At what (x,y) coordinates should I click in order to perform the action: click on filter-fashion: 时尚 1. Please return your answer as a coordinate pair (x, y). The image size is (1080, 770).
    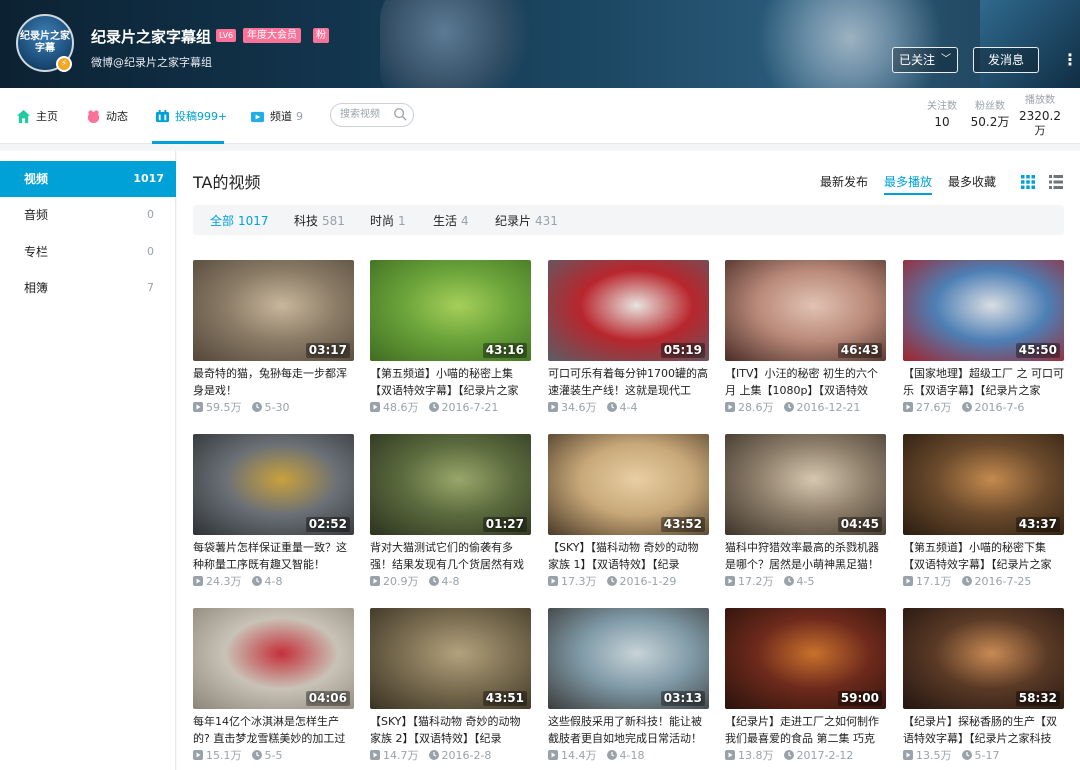
    Looking at the image, I should click on (388, 220).